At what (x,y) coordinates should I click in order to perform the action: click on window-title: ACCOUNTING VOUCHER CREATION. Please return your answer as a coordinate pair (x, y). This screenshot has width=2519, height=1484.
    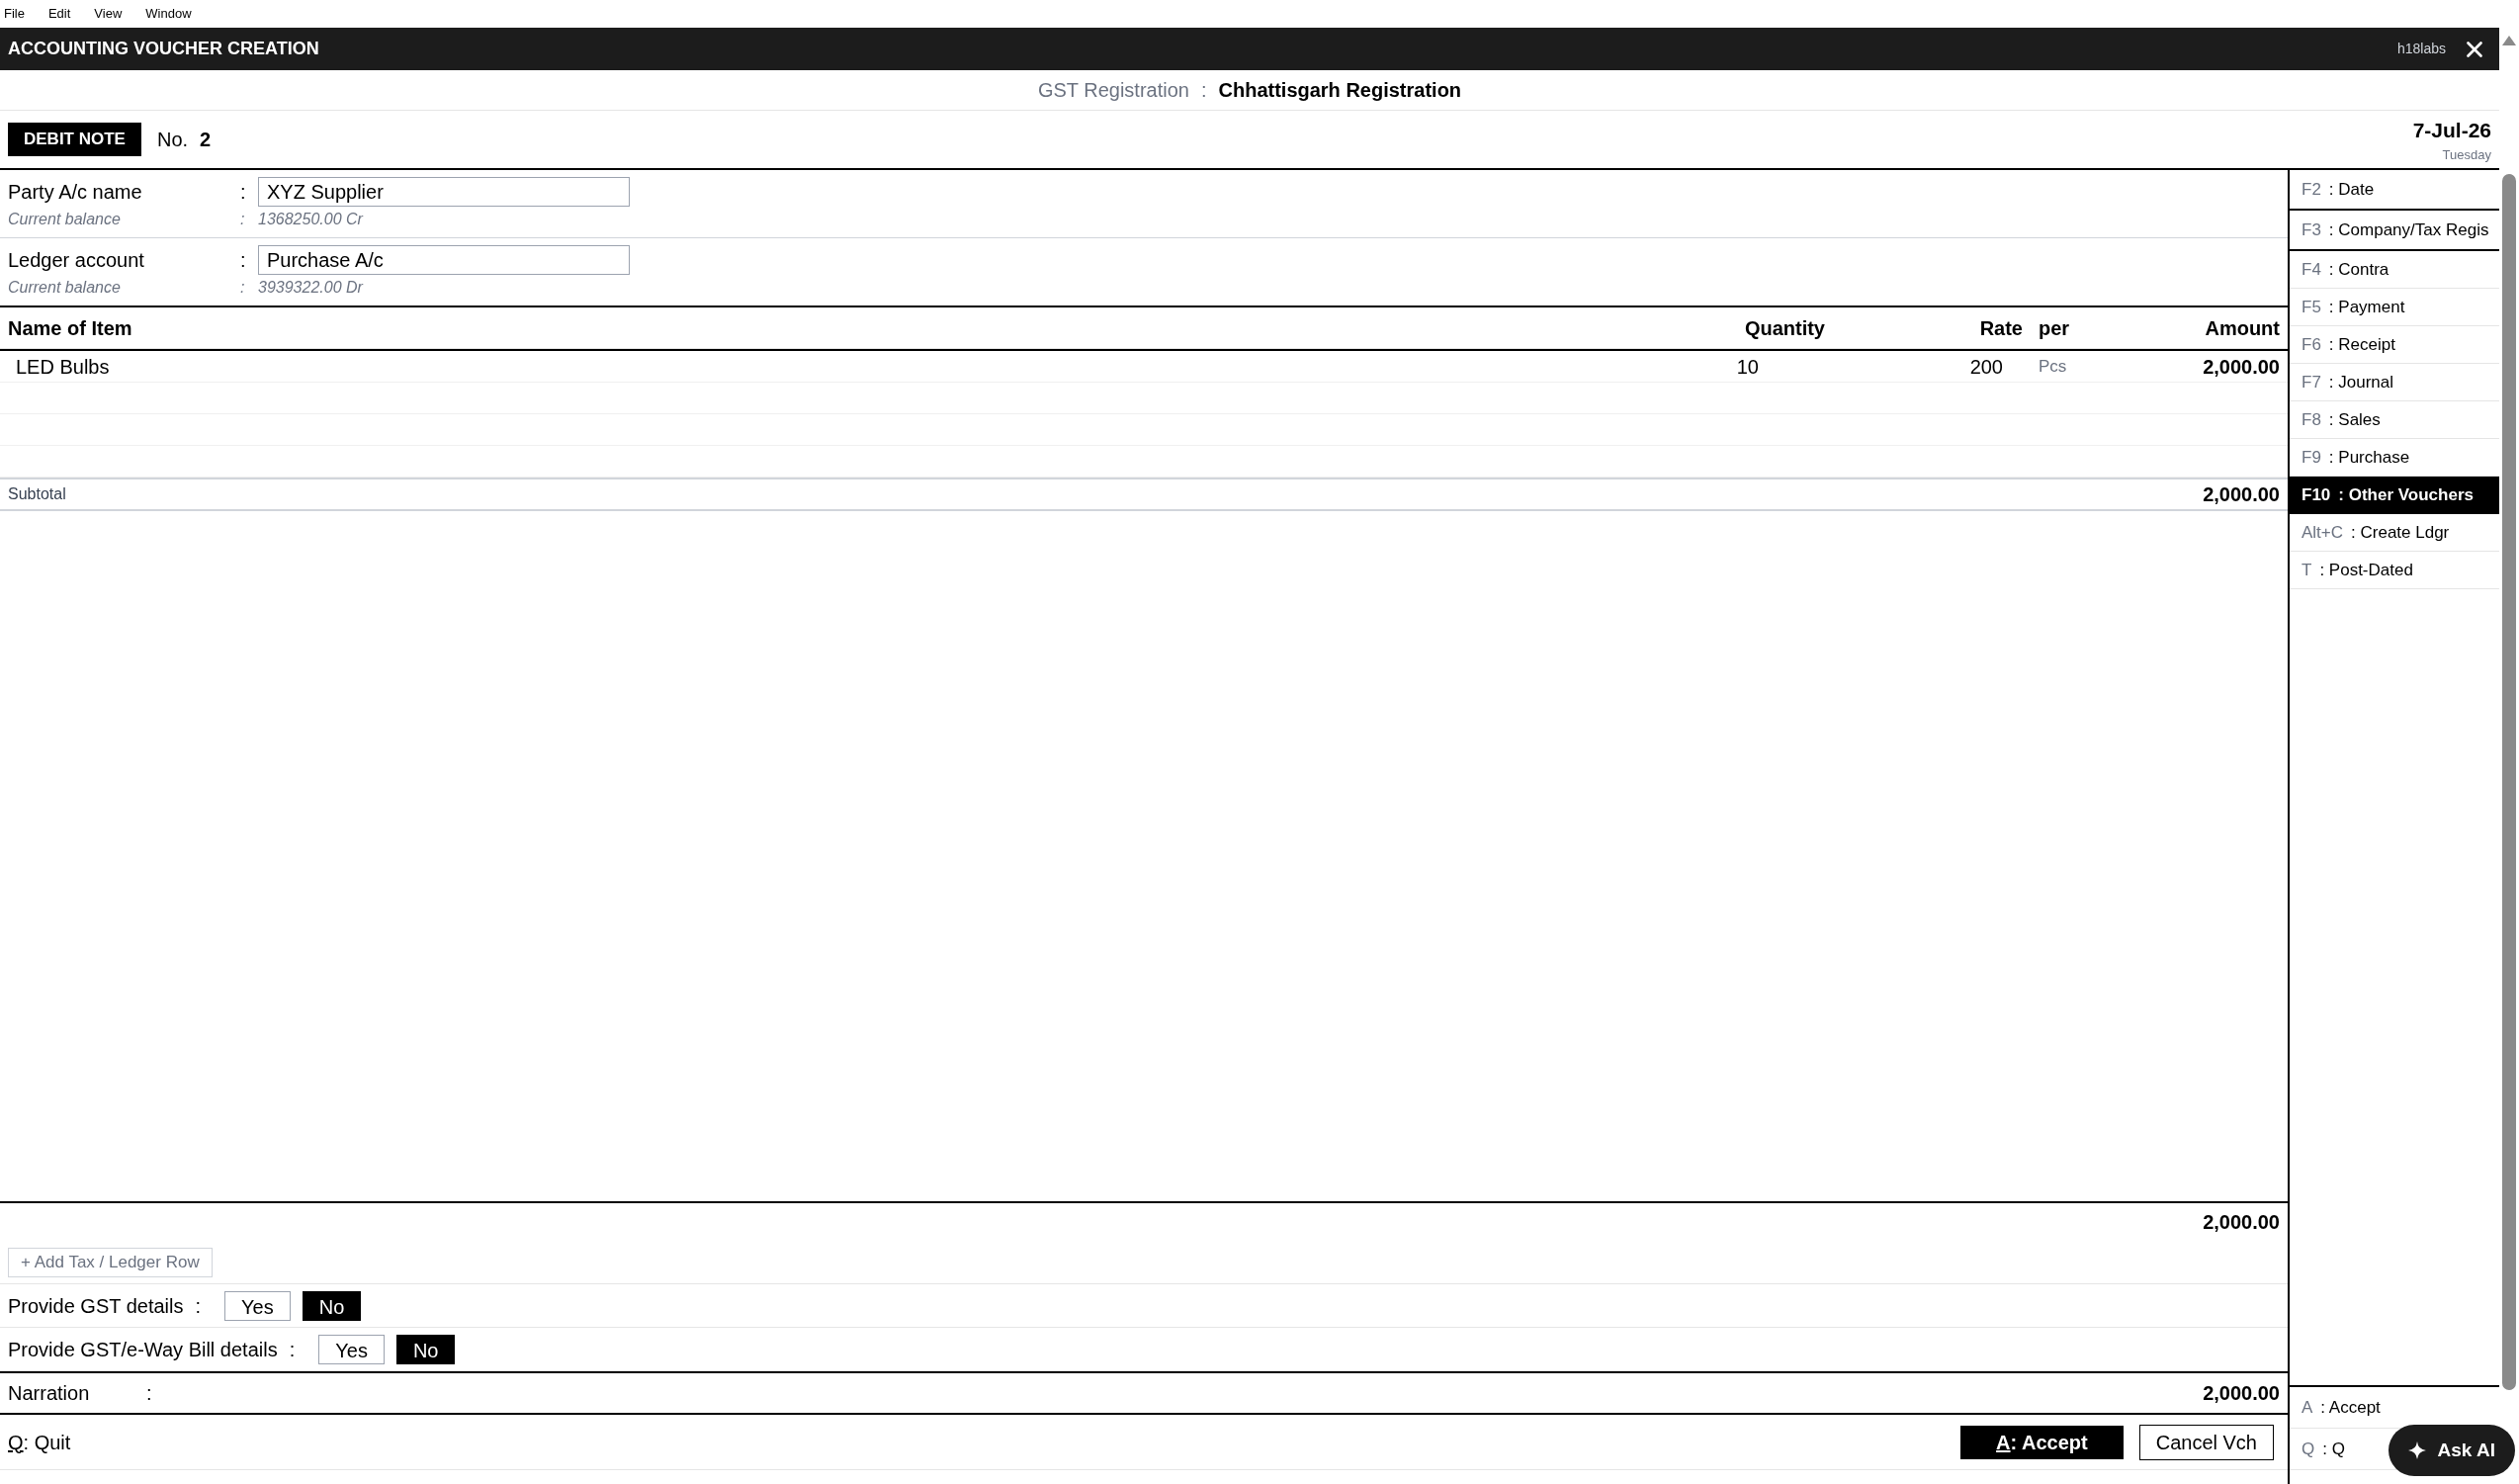
    Looking at the image, I should click on (164, 49).